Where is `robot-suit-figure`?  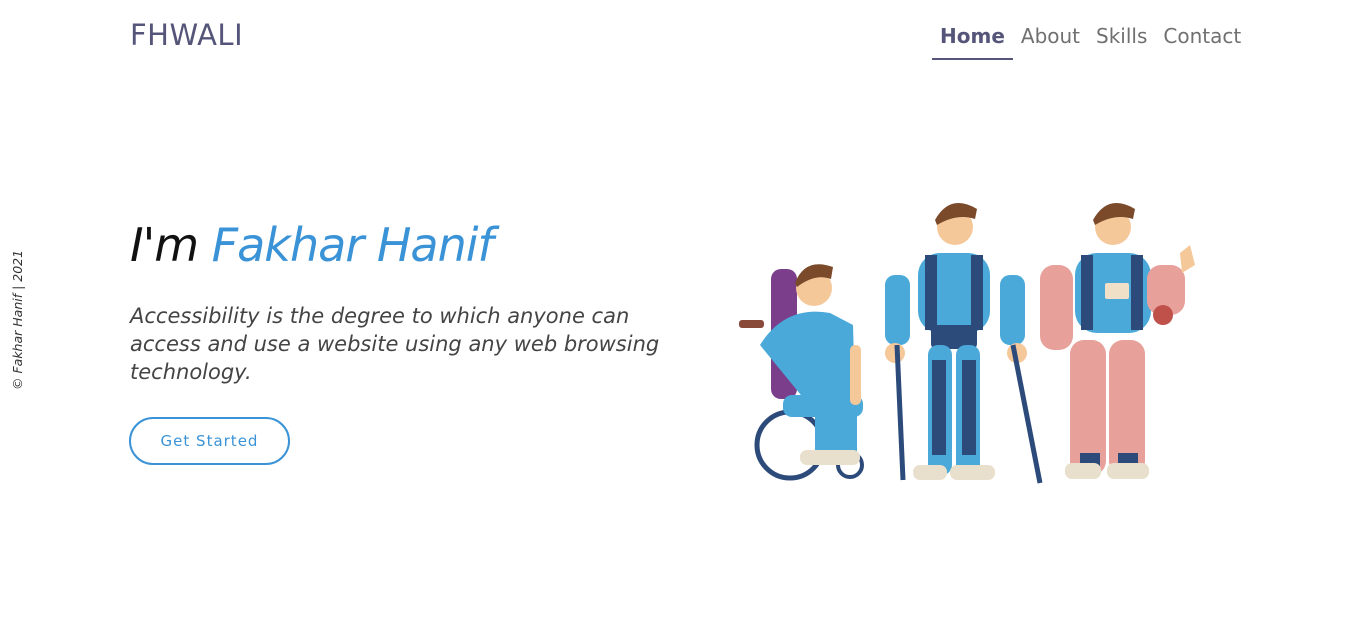
robot-suit-figure is located at coordinates (1117, 341).